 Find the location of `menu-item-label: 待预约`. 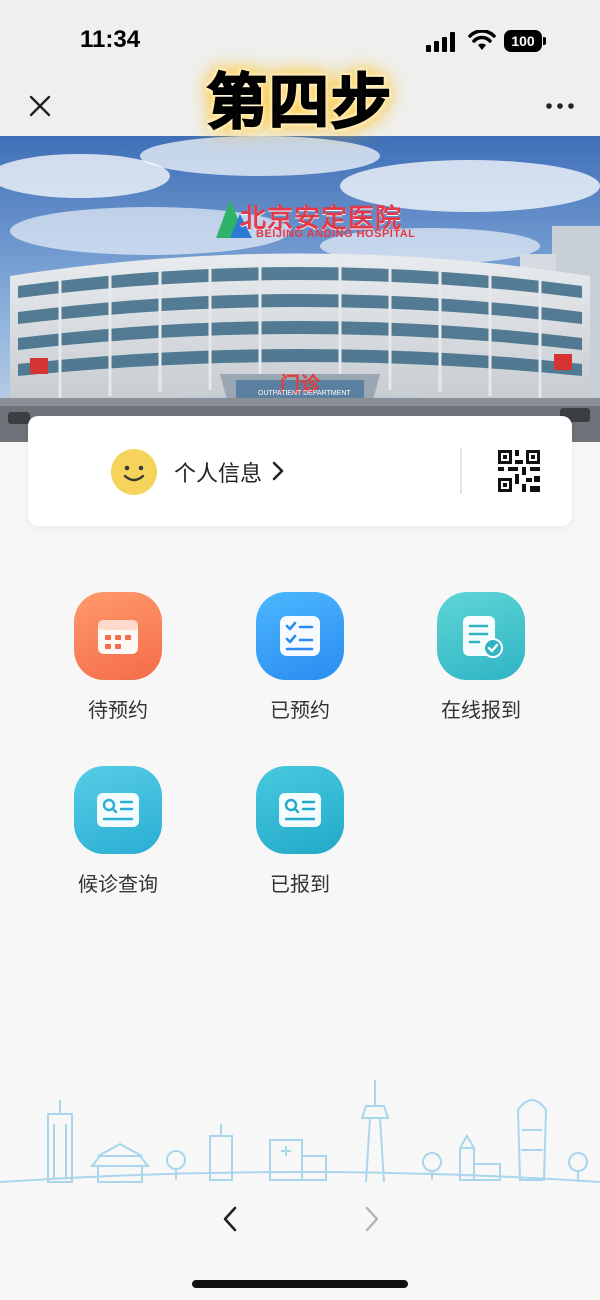

menu-item-label: 待预约 is located at coordinates (118, 710).